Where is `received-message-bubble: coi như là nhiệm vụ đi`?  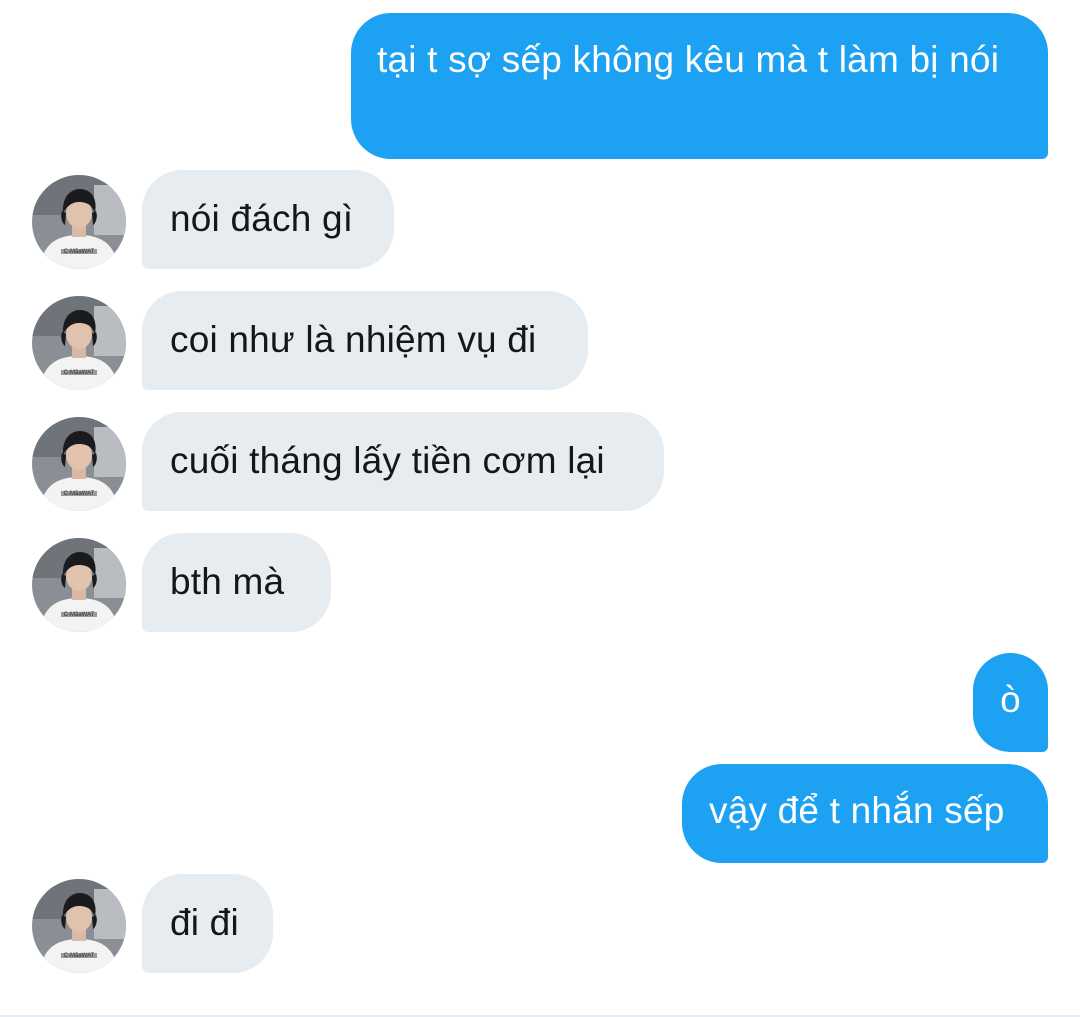 received-message-bubble: coi như là nhiệm vụ đi is located at coordinates (365, 340).